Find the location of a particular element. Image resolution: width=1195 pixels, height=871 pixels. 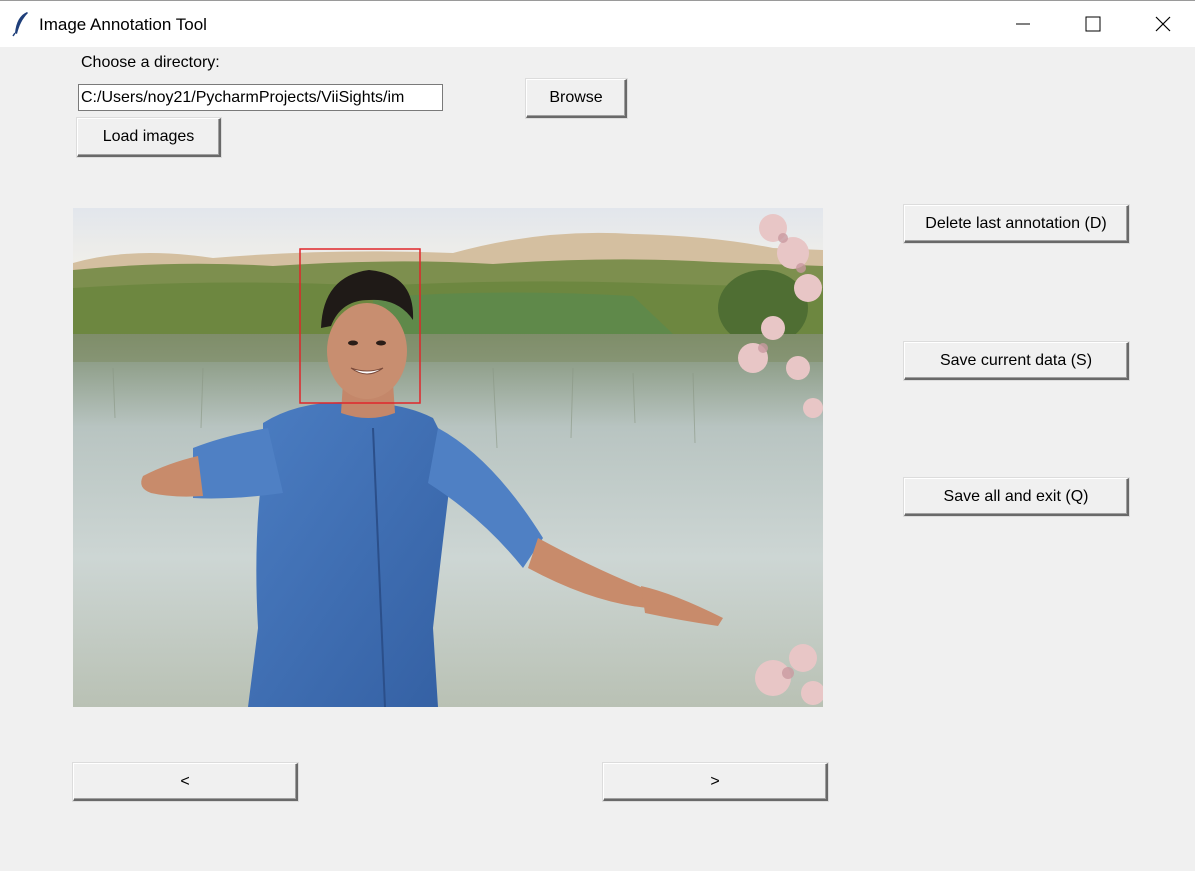

load-images-button: Load images is located at coordinates (149, 137).